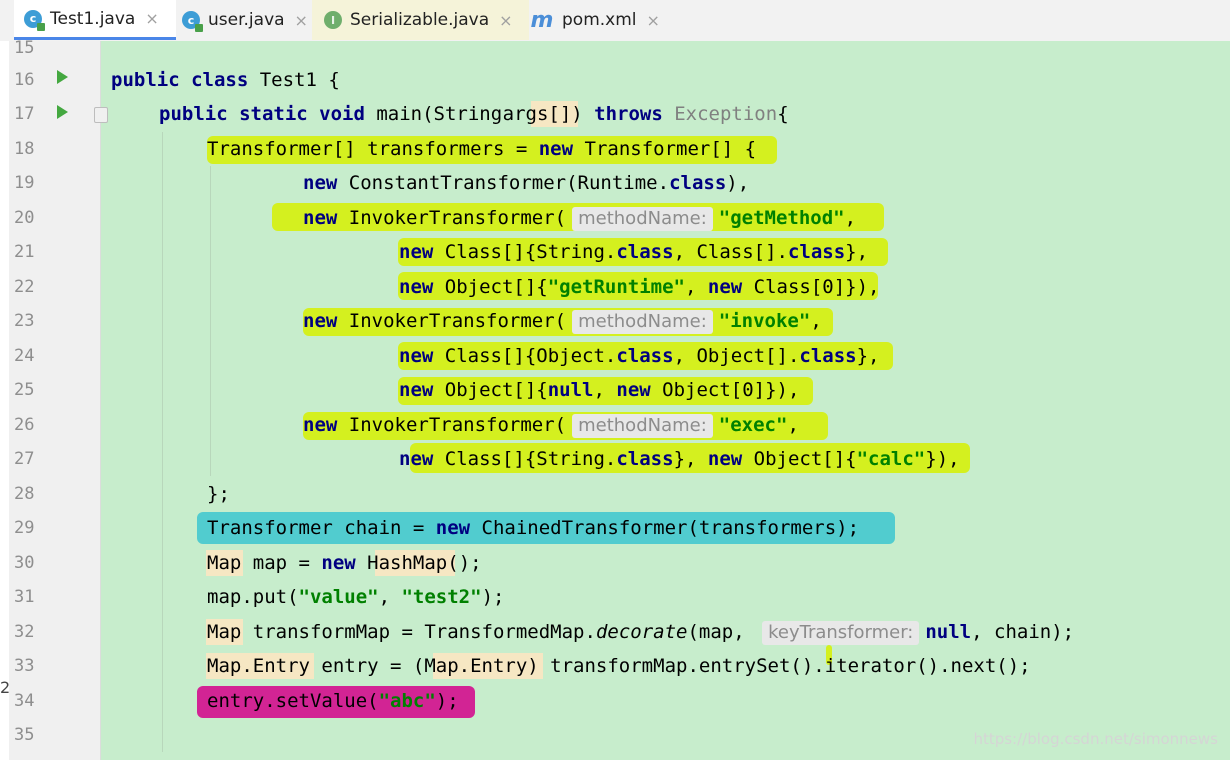  Describe the element at coordinates (24, 356) in the screenshot. I see `line-number: 24` at that location.